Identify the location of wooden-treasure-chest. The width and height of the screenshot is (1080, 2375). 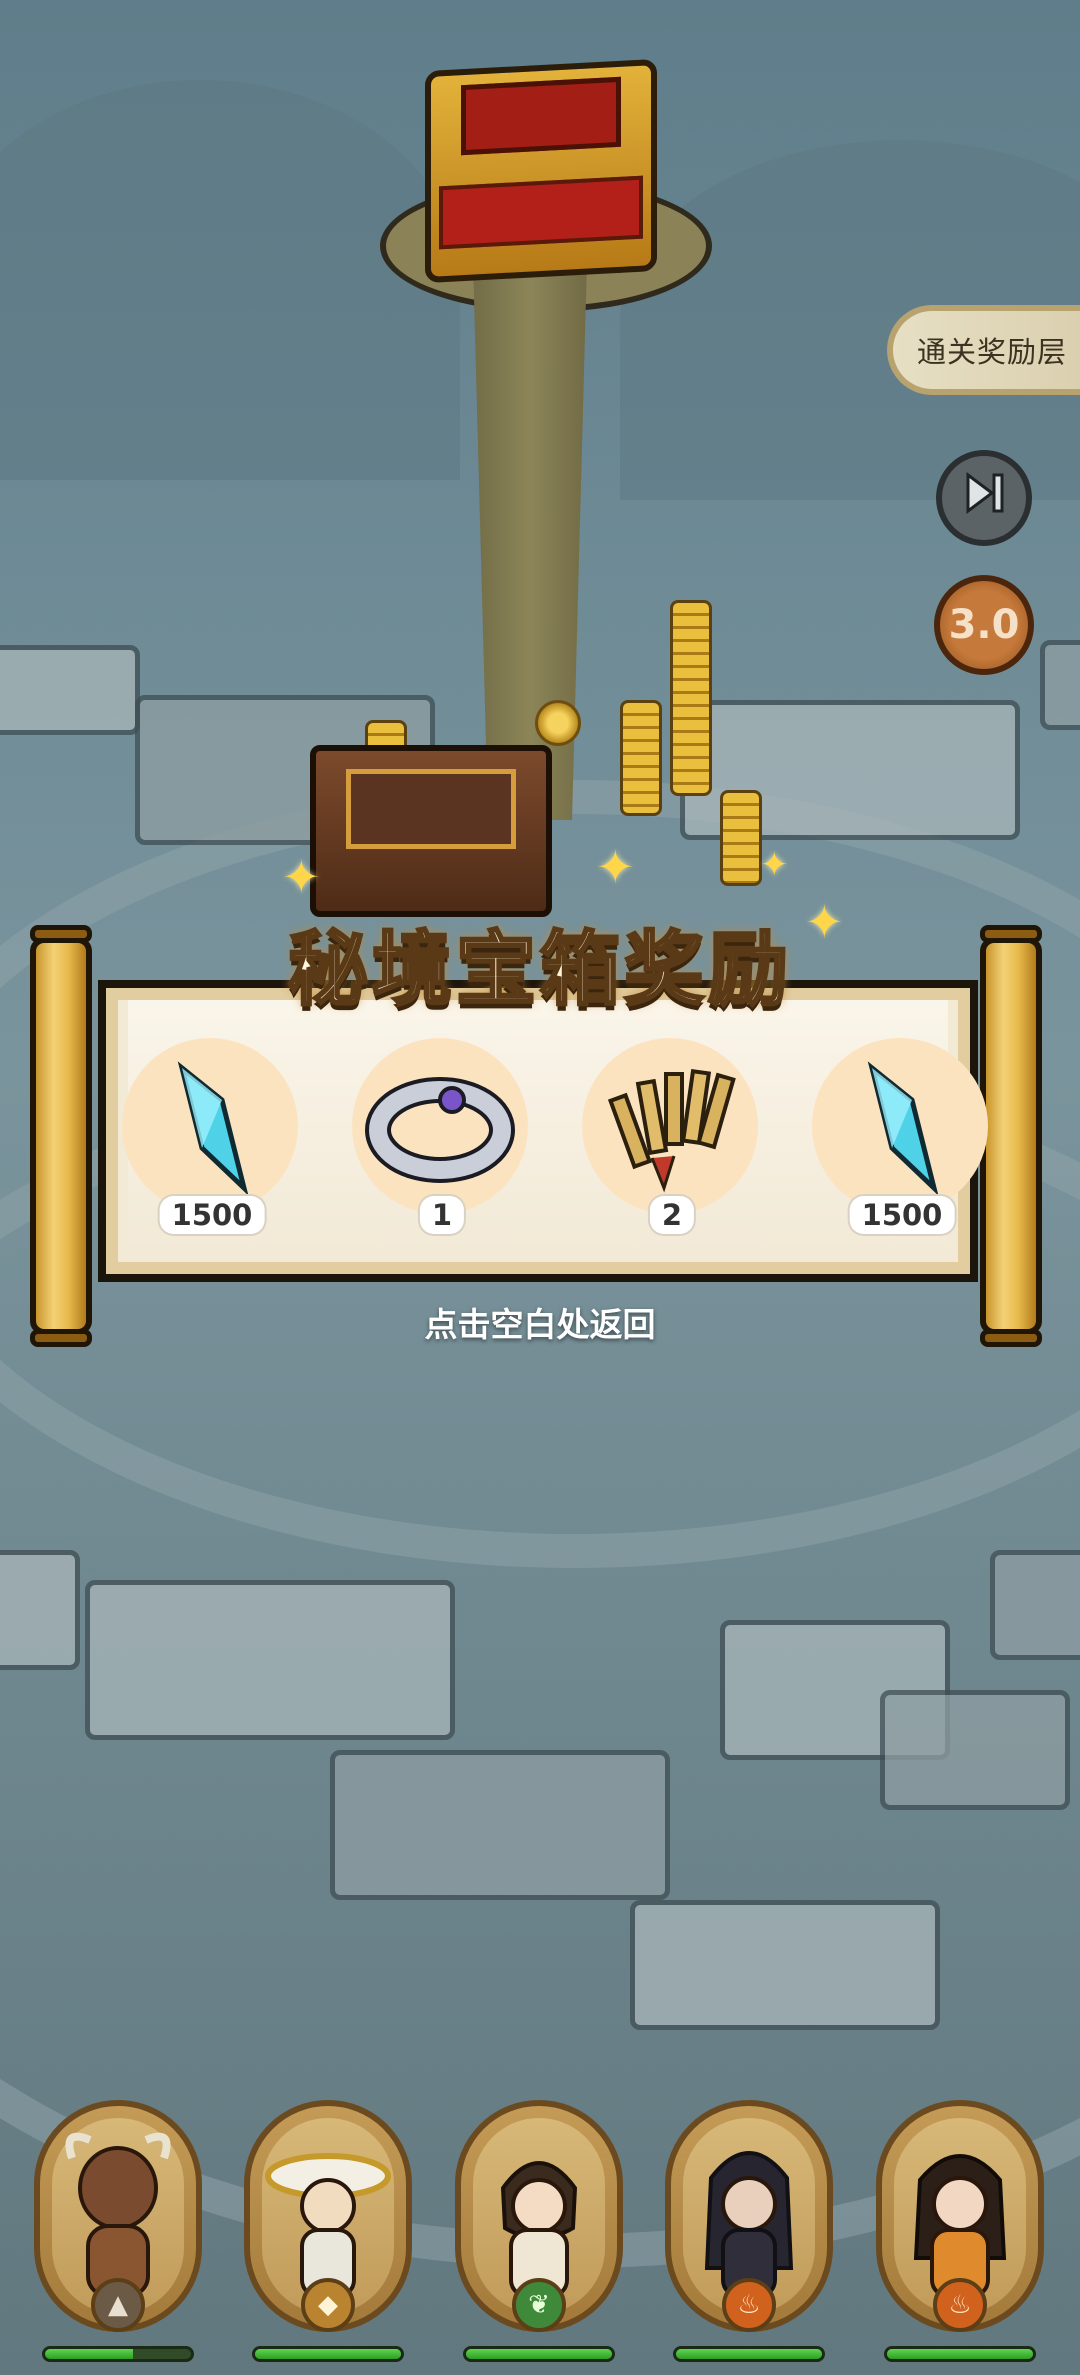
(431, 831).